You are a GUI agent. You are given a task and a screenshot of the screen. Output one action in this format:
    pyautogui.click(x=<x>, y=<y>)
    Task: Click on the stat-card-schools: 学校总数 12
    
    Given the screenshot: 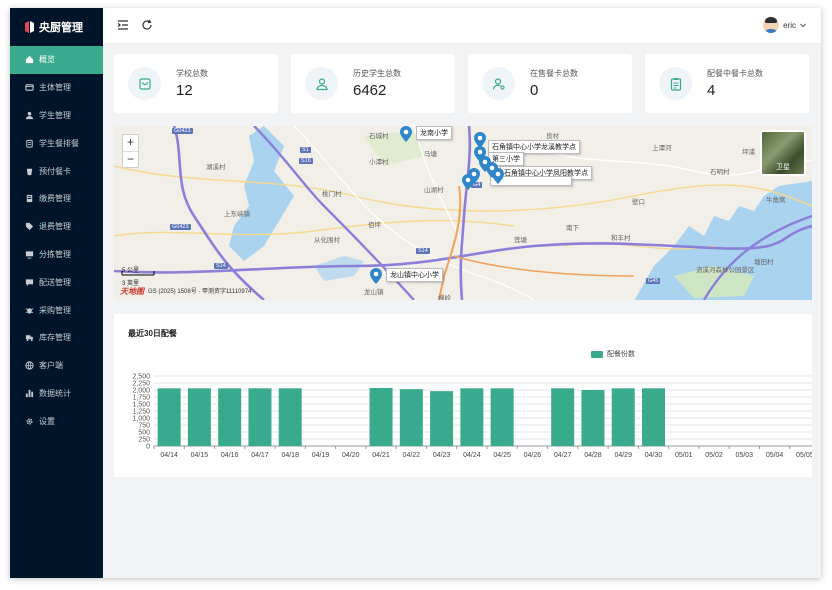 What is the action you would take?
    pyautogui.click(x=196, y=83)
    